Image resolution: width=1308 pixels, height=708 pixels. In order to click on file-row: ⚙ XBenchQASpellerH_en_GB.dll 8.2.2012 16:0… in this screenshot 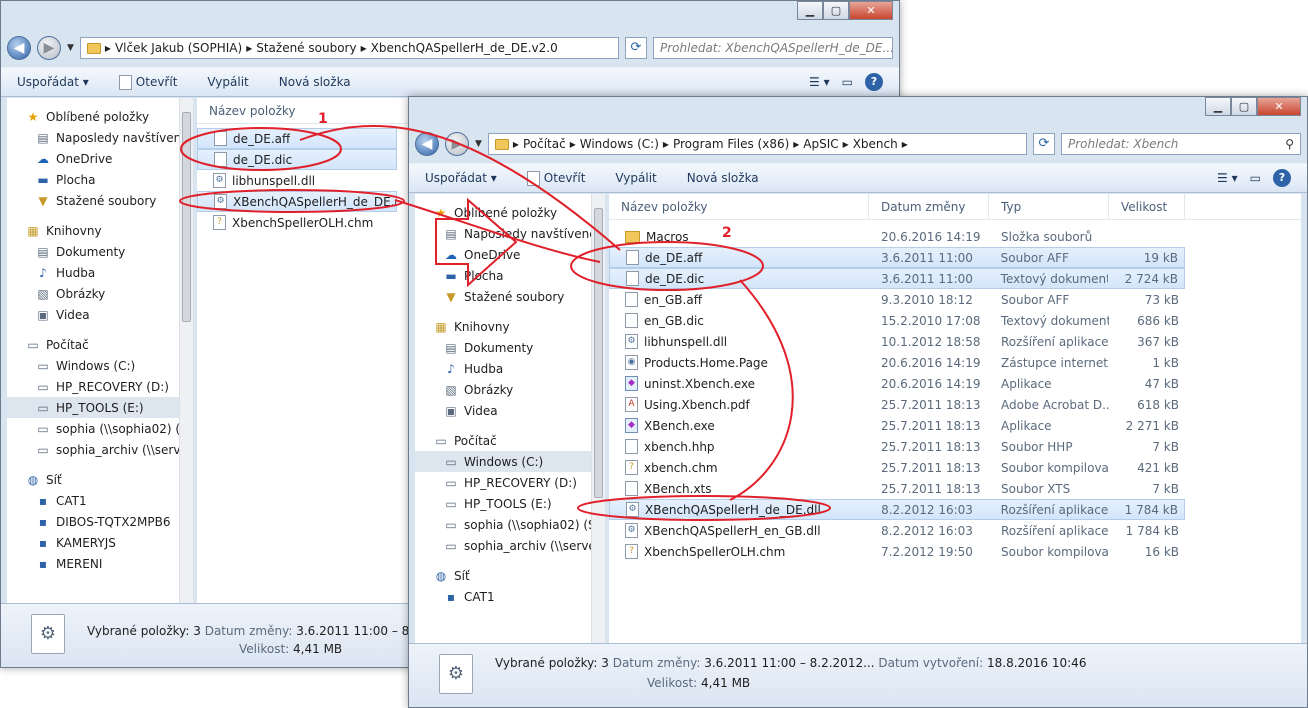, I will do `click(897, 530)`.